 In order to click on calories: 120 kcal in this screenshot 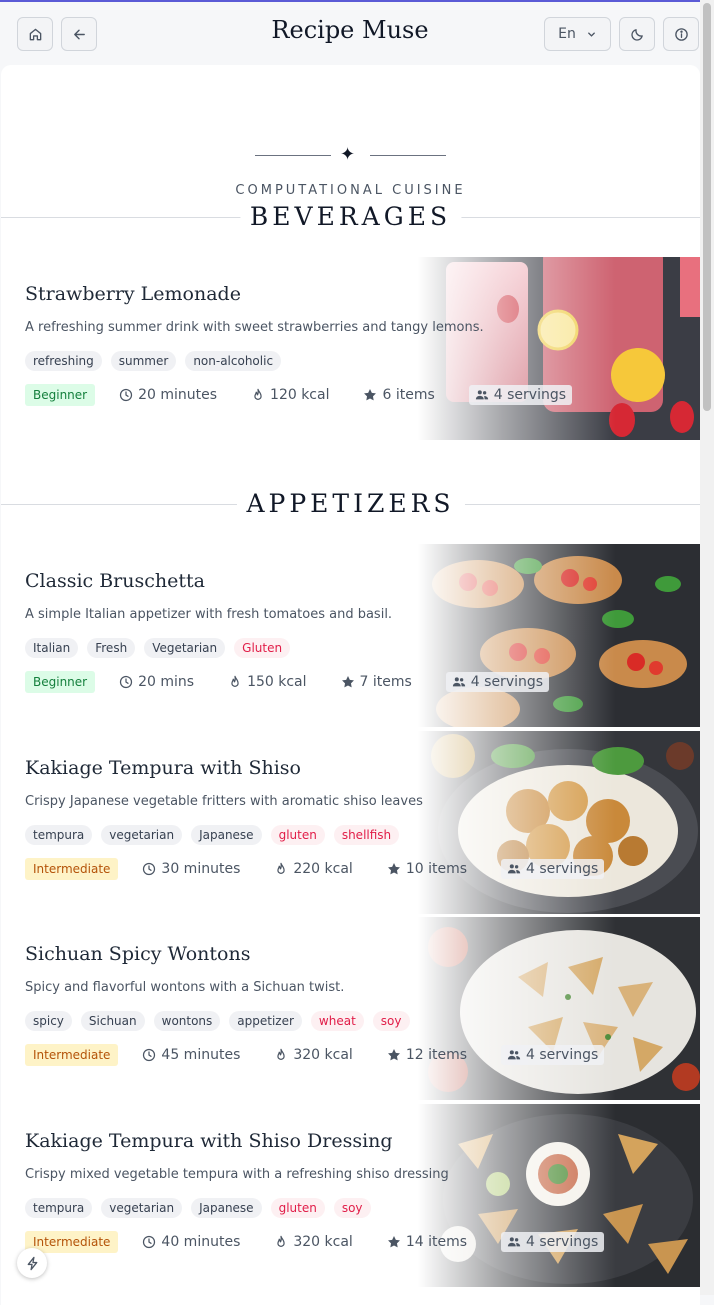, I will do `click(290, 395)`.